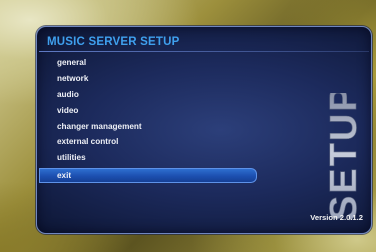  Describe the element at coordinates (147, 127) in the screenshot. I see `menu-item-changer-management: changer management` at that location.